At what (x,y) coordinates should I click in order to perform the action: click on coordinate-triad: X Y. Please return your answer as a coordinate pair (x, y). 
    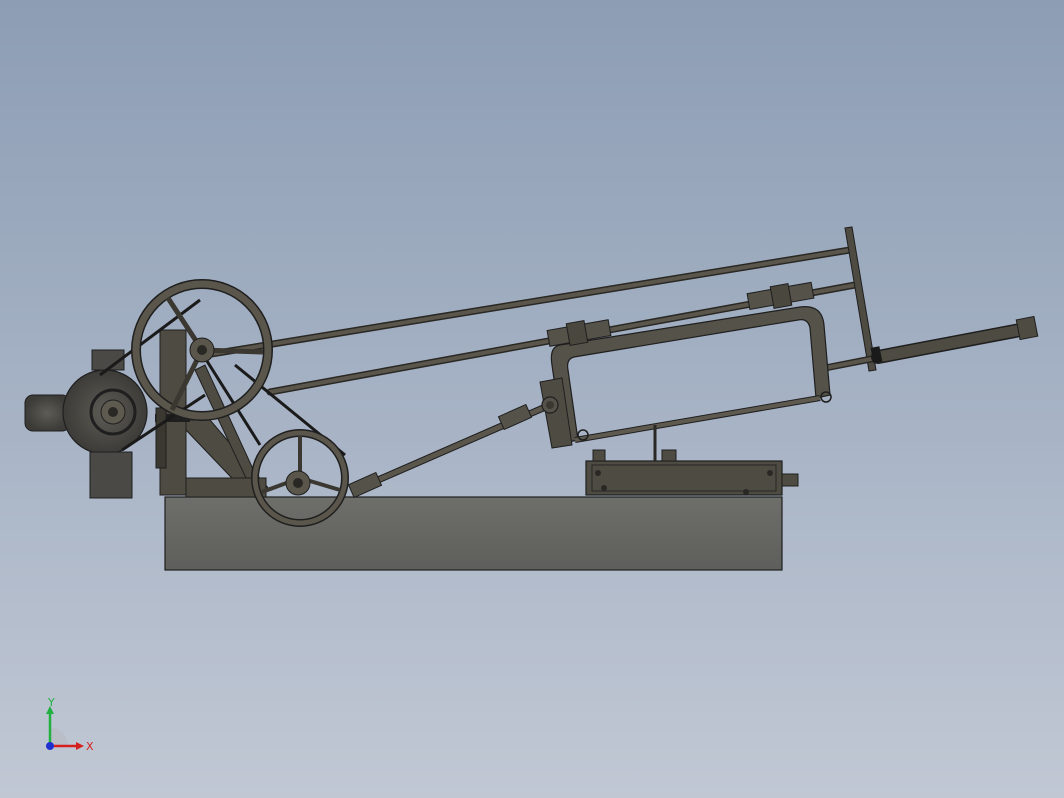
    Looking at the image, I should click on (70, 724).